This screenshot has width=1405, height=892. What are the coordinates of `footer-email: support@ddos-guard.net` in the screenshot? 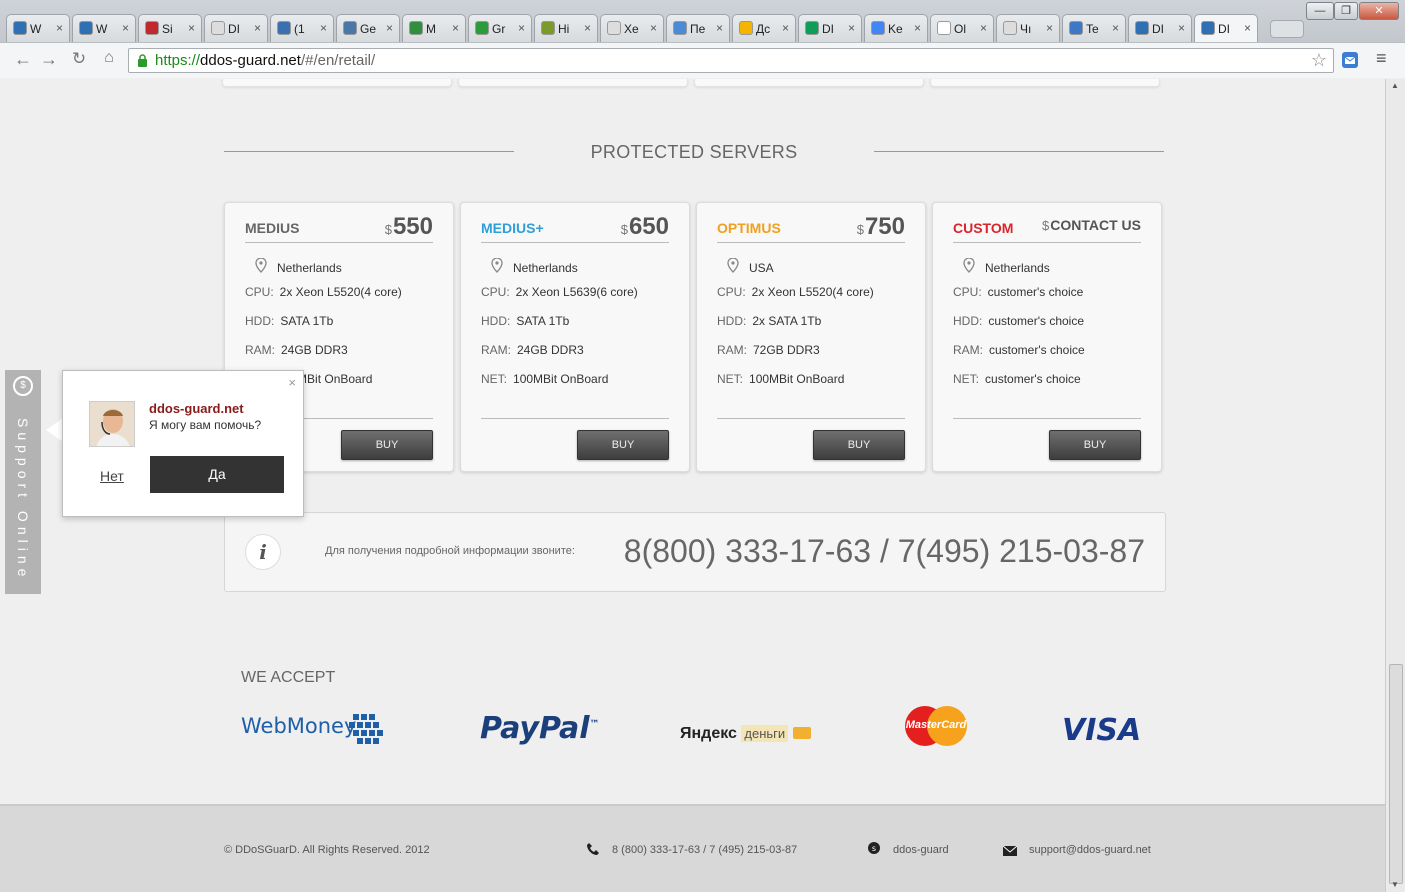 It's located at (1090, 850).